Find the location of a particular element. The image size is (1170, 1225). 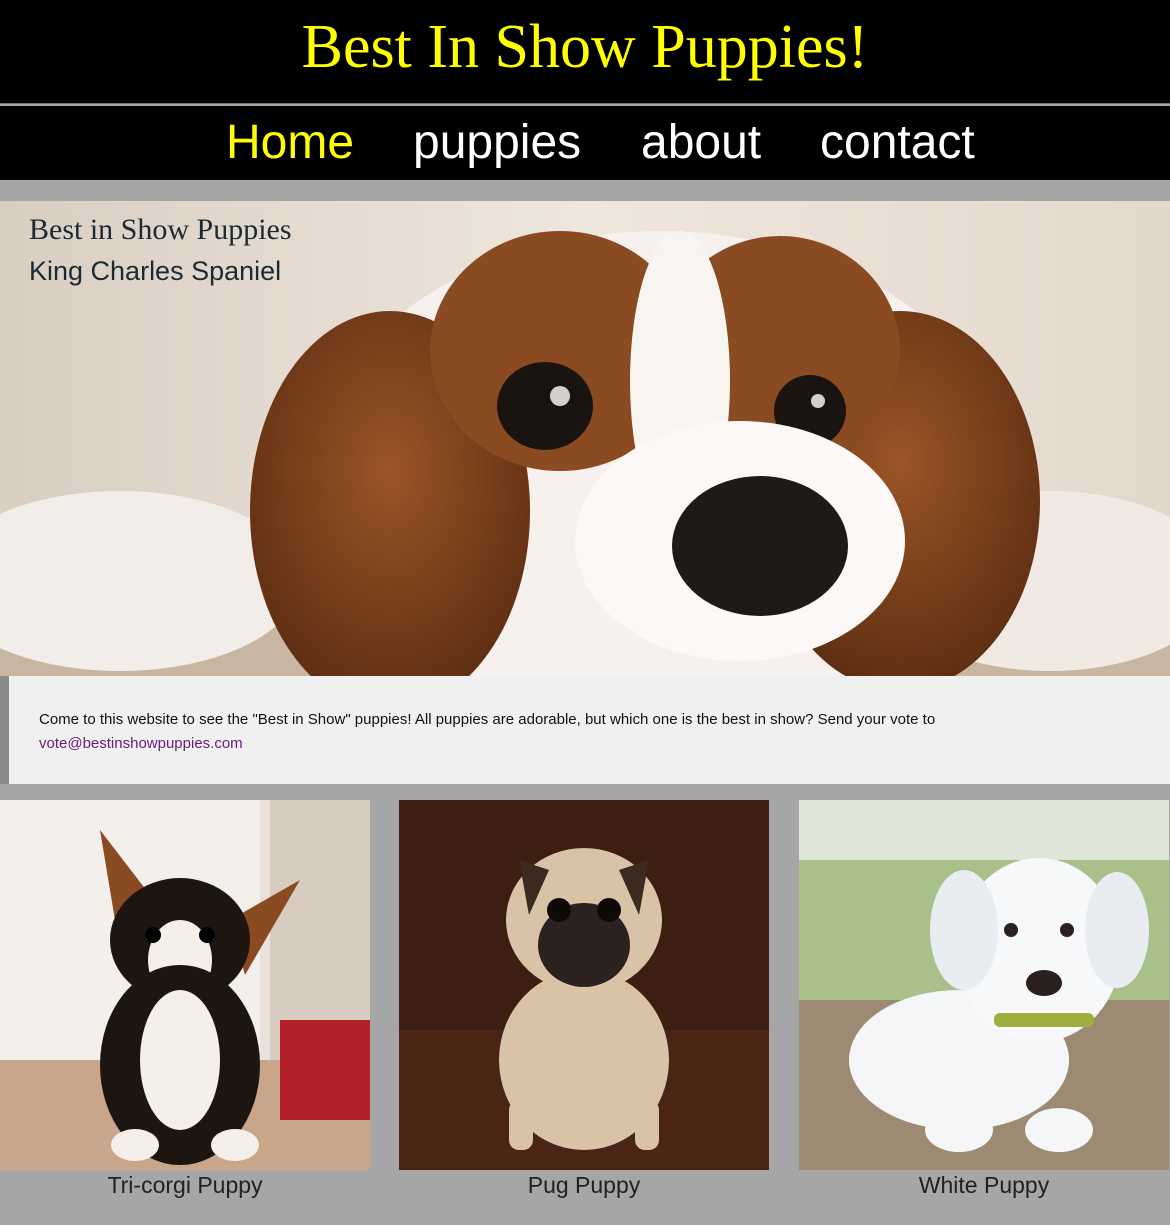

main-nav: Home puppies about contact is located at coordinates (585, 143).